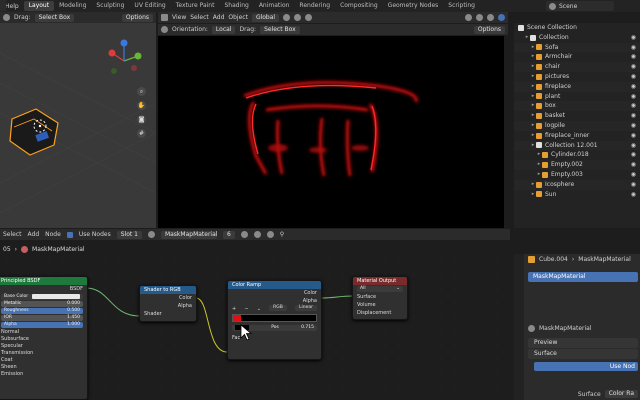 The height and width of the screenshot is (400, 640). What do you see at coordinates (43, 289) in the screenshot?
I see `bsdf-output-socket: BSDF` at bounding box center [43, 289].